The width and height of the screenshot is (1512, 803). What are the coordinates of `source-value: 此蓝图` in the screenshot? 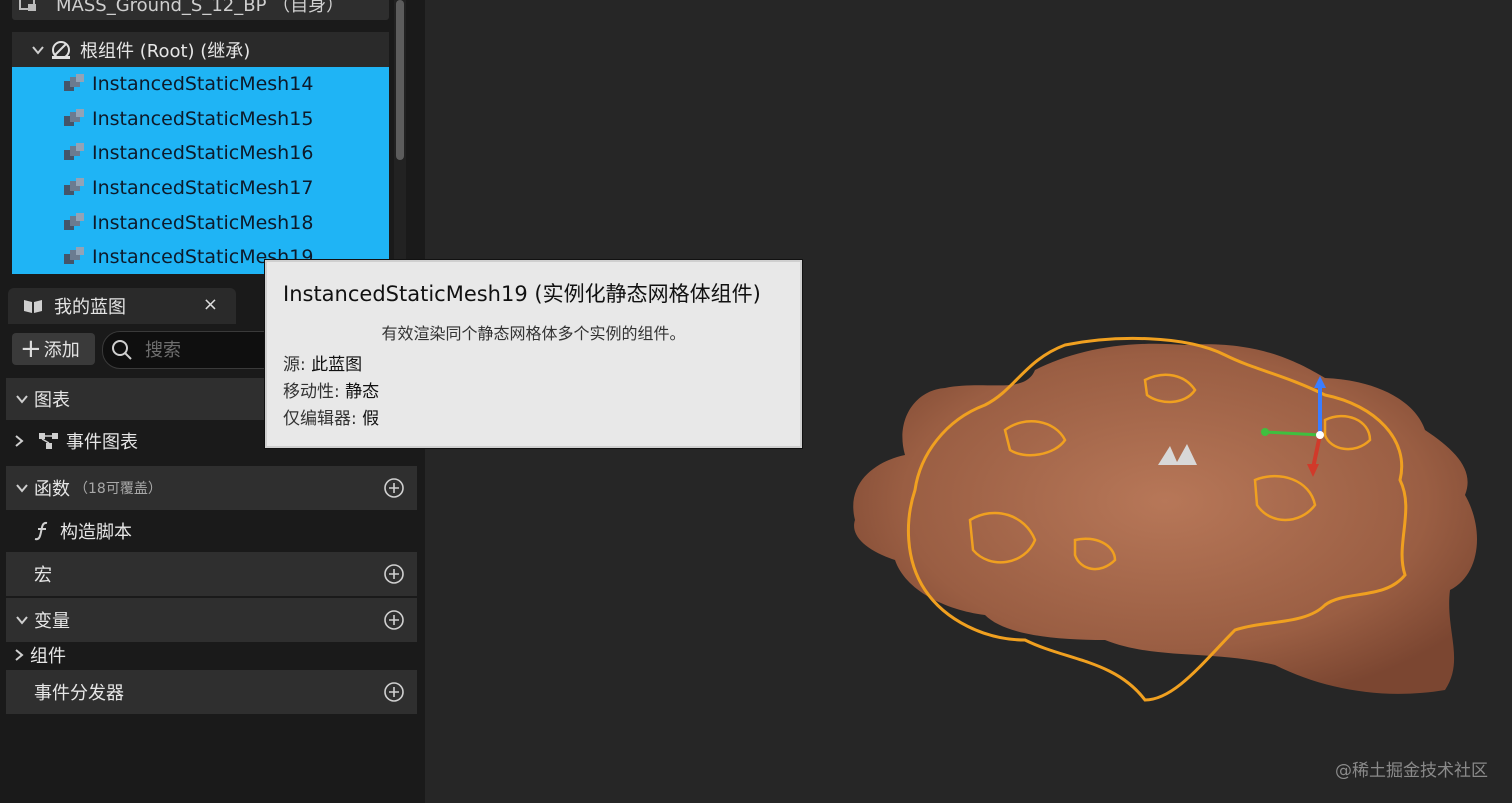 It's located at (337, 365).